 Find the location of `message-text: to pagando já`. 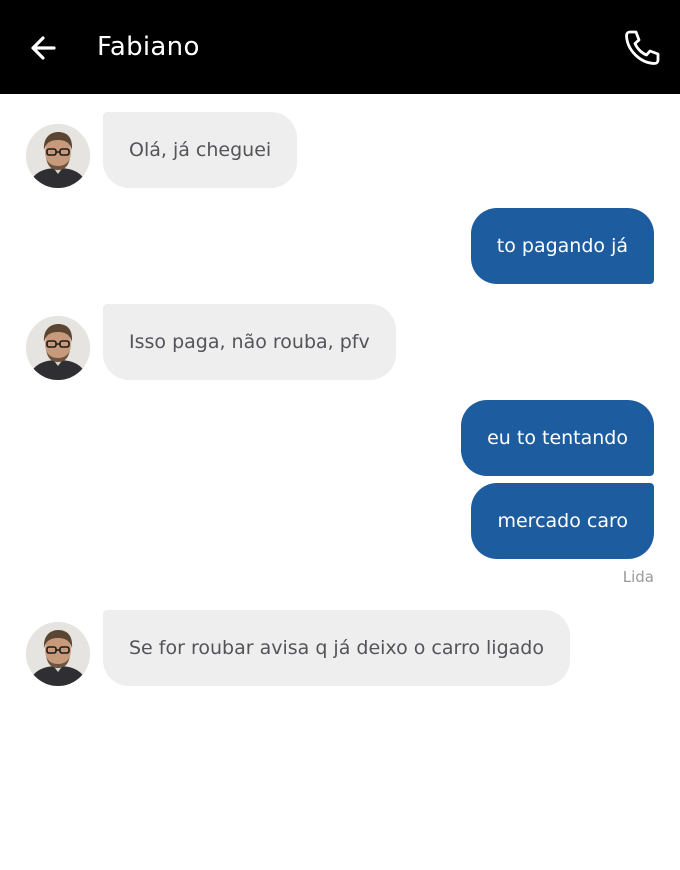

message-text: to pagando já is located at coordinates (562, 246).